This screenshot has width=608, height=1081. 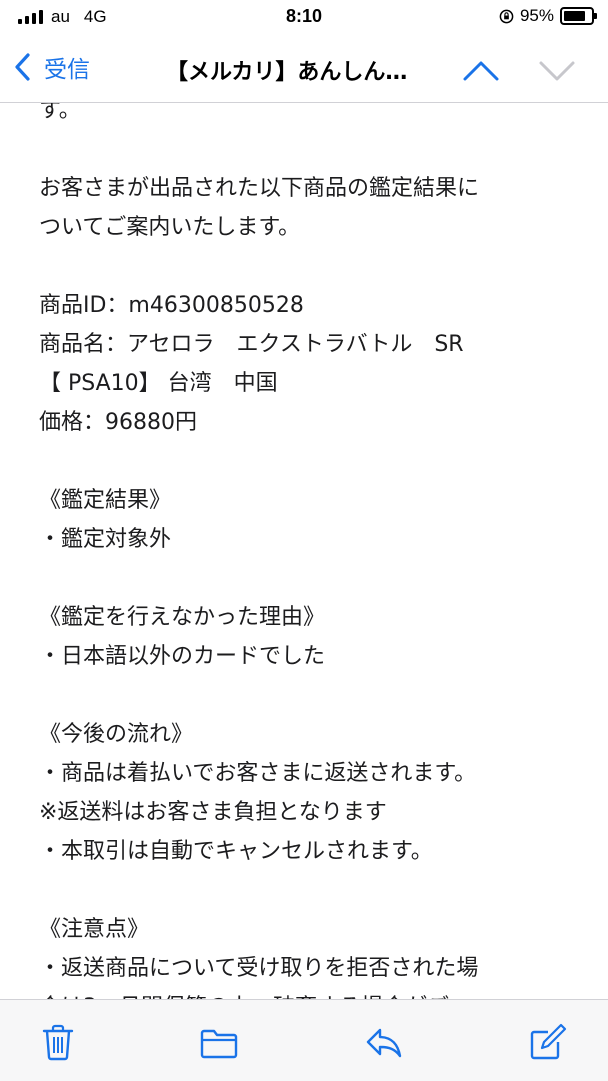 I want to click on battery-icon, so click(x=578, y=16).